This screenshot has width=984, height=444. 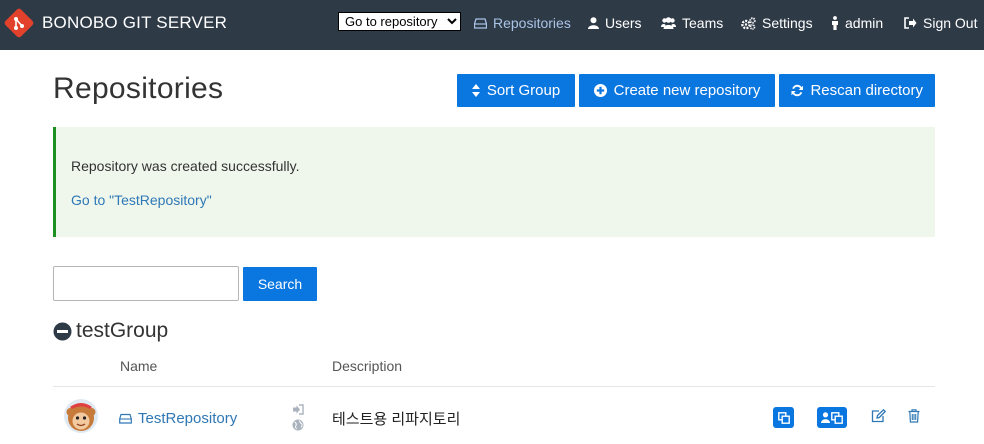 What do you see at coordinates (494, 386) in the screenshot?
I see `header-divider` at bounding box center [494, 386].